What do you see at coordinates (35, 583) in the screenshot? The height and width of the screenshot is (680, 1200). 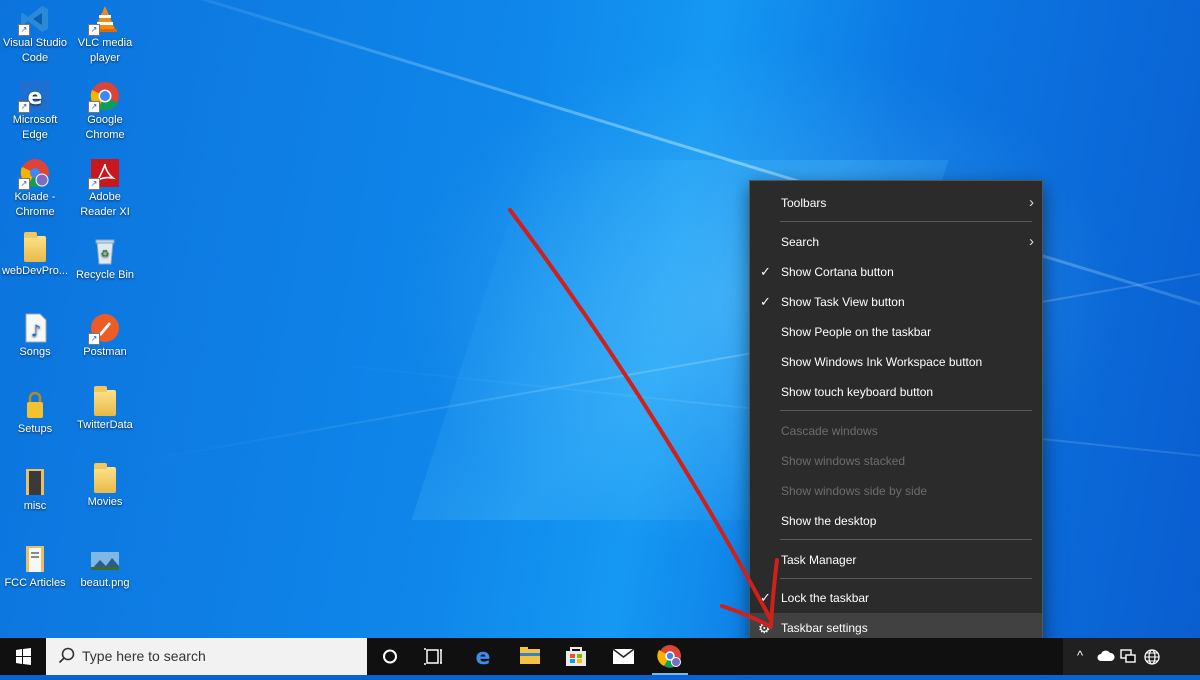 I see `desktop-icon-label: FCC Articles` at bounding box center [35, 583].